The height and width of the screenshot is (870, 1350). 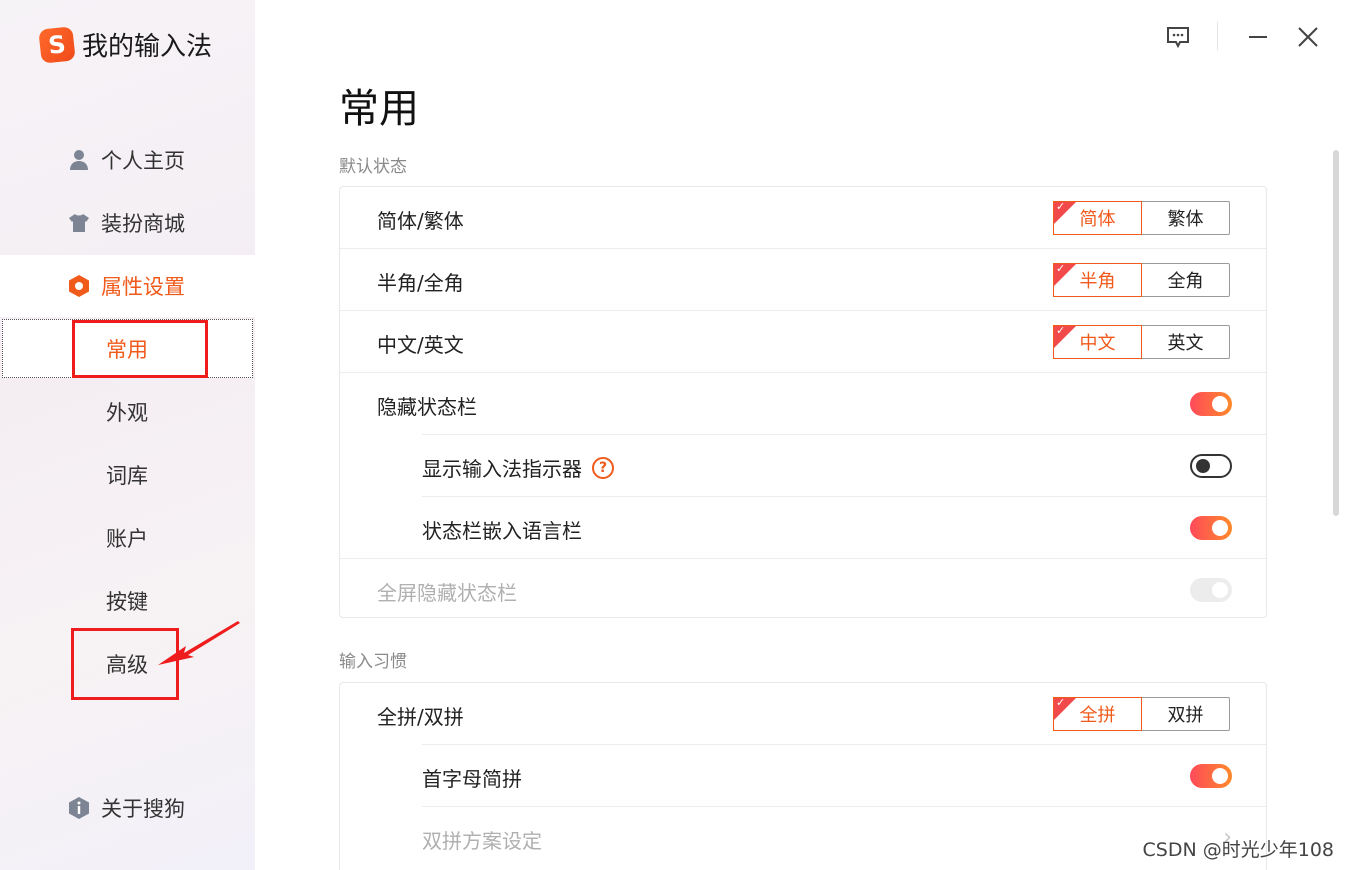 I want to click on setting-row-quanpin-shuangpin: 全拼/双拼 ✓ 全拼 双拼, so click(x=803, y=714).